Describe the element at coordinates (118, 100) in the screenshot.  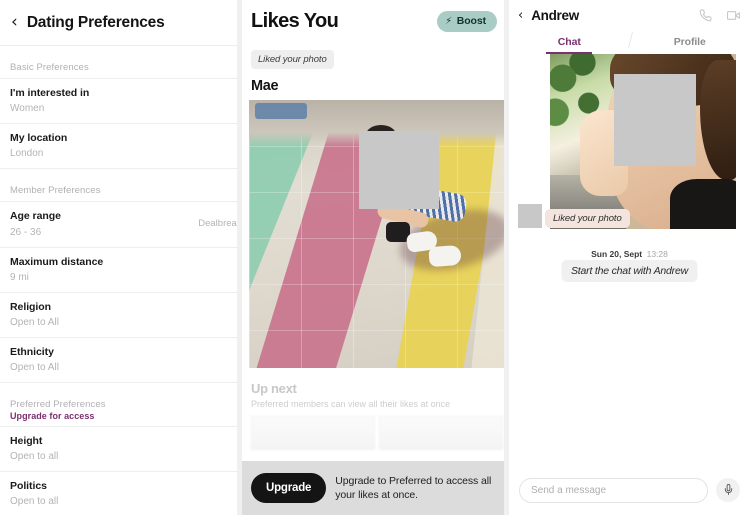
I see `pref-row-interested-in: I'm interested in Women` at that location.